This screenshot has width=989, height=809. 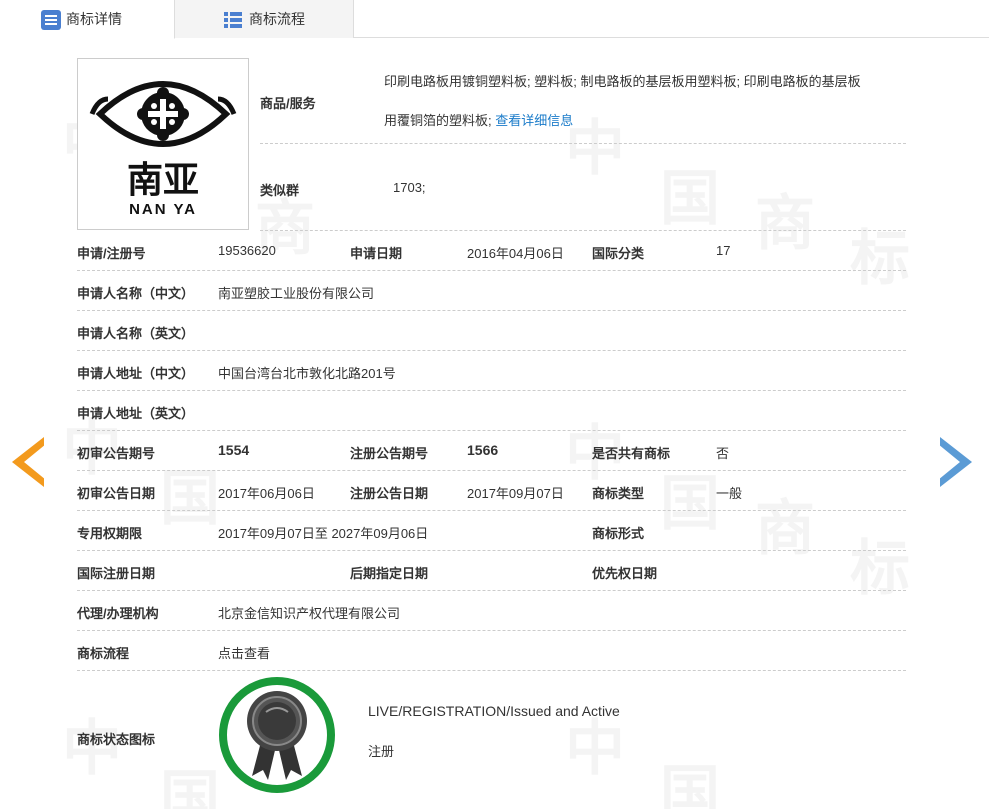 I want to click on view-flow-link: 点击查看, so click(x=244, y=652).